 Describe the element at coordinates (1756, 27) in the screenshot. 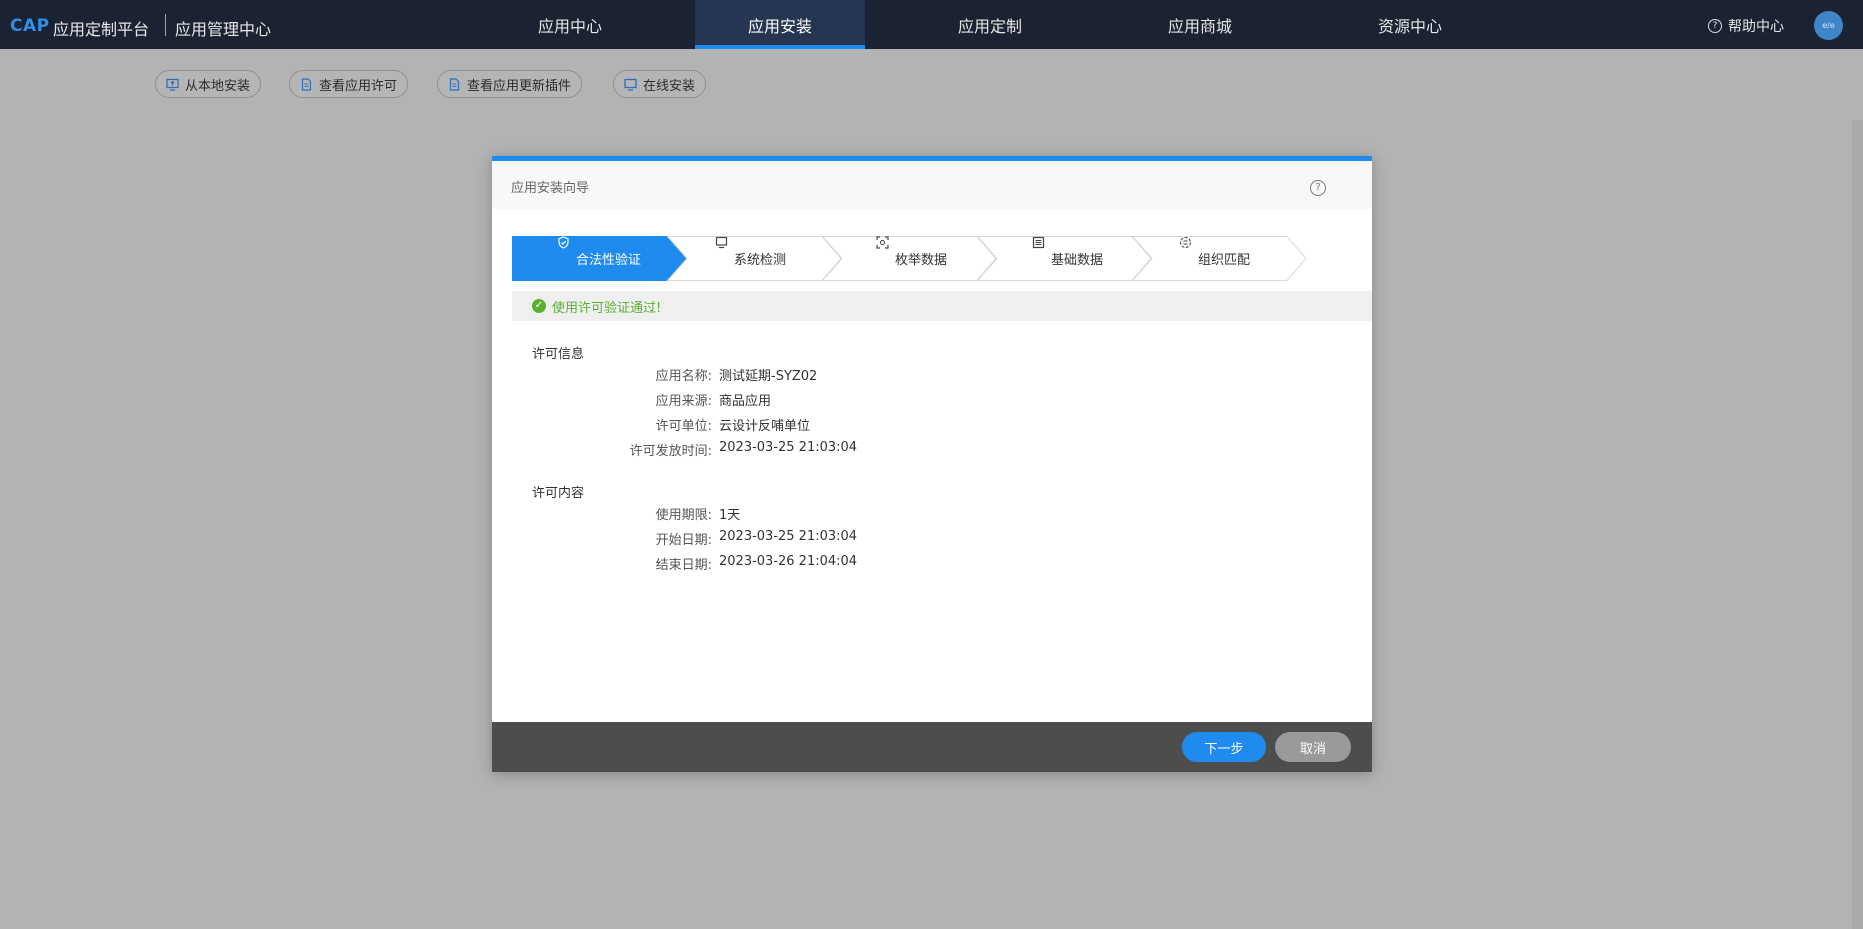

I see `help-center-label: 帮助中心` at that location.